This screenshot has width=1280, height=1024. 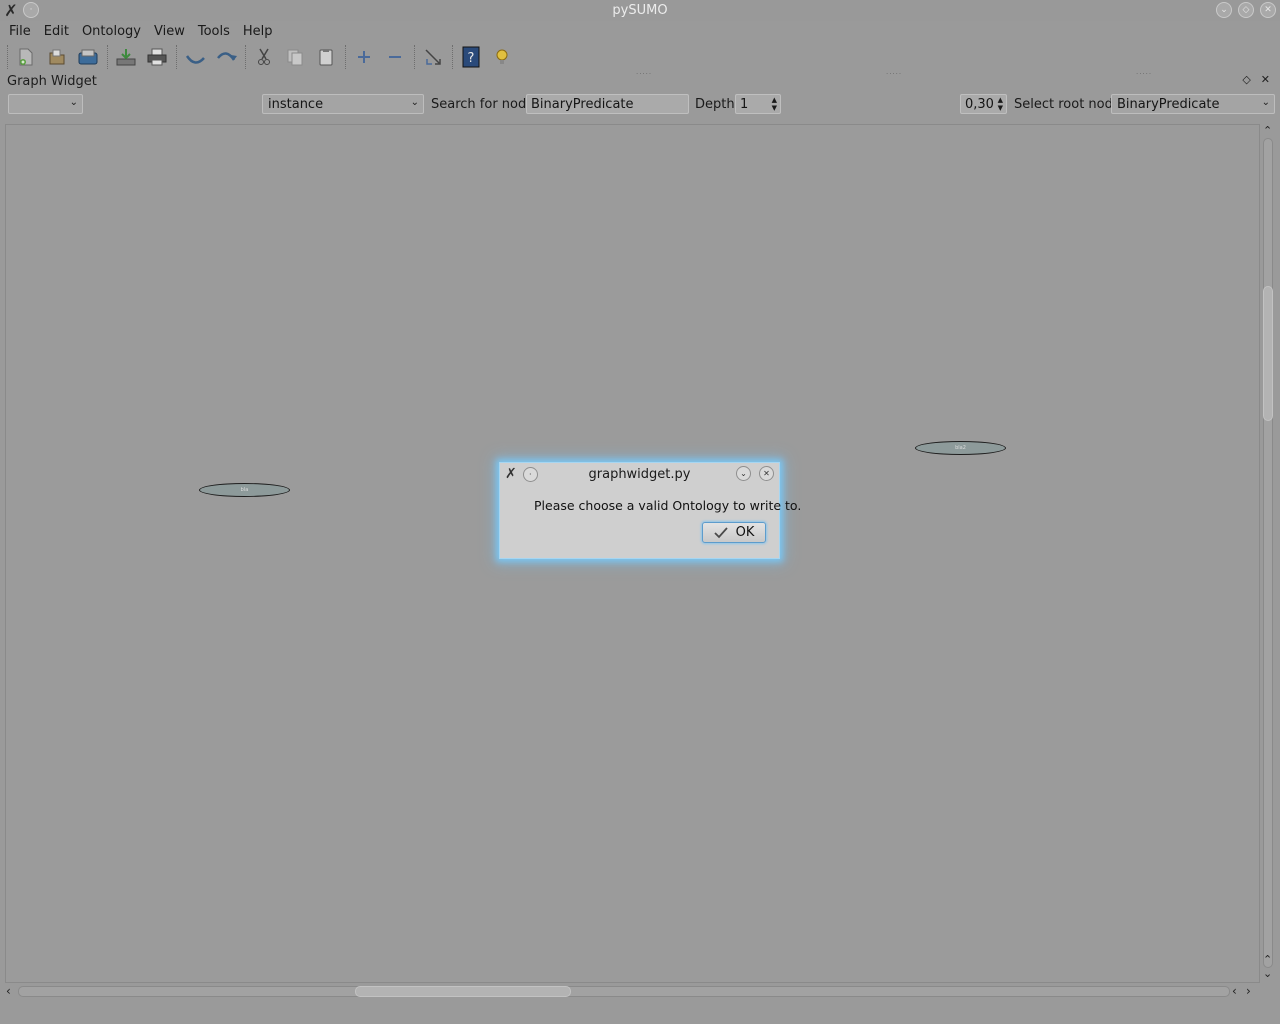 What do you see at coordinates (169, 31) in the screenshot?
I see `menu-view: View` at bounding box center [169, 31].